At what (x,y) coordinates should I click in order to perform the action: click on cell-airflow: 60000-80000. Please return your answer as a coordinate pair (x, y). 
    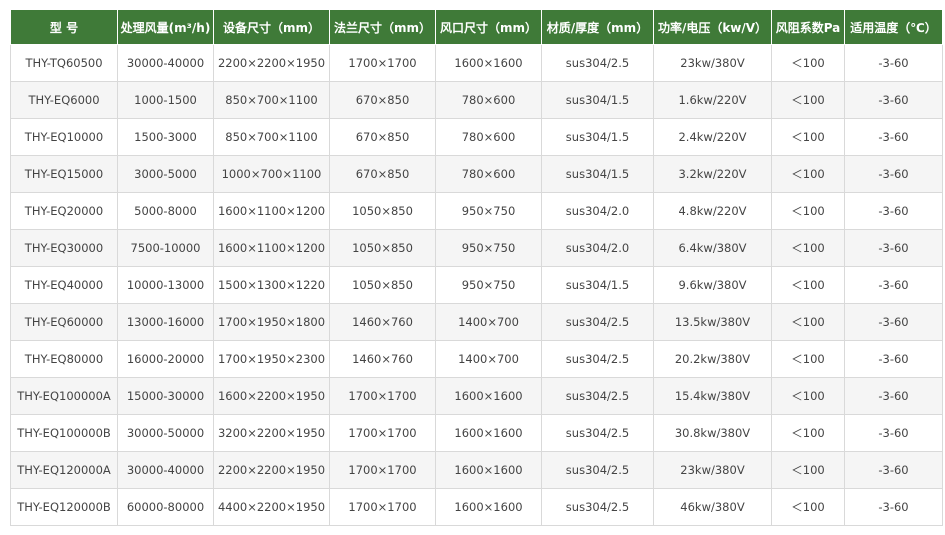
    Looking at the image, I should click on (165, 507).